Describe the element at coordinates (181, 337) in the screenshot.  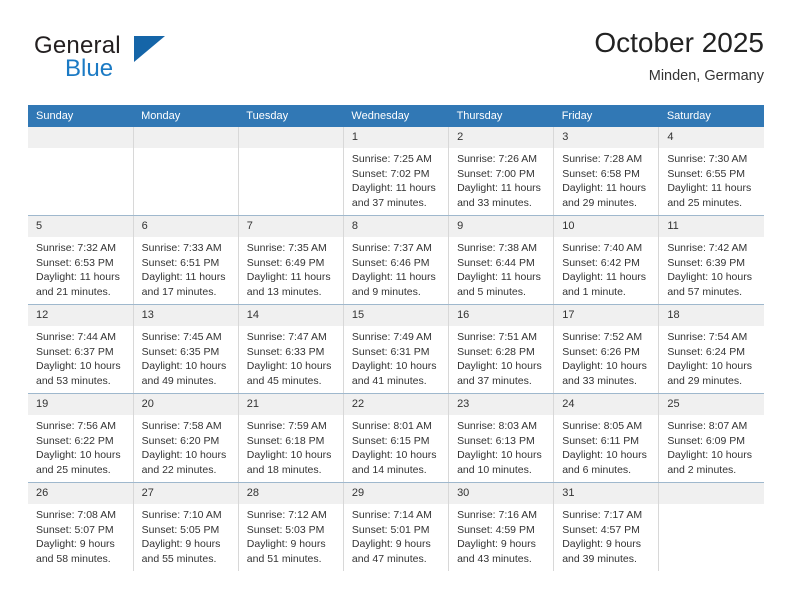
I see `sunrise-text: Sunrise: 7:45 AM` at that location.